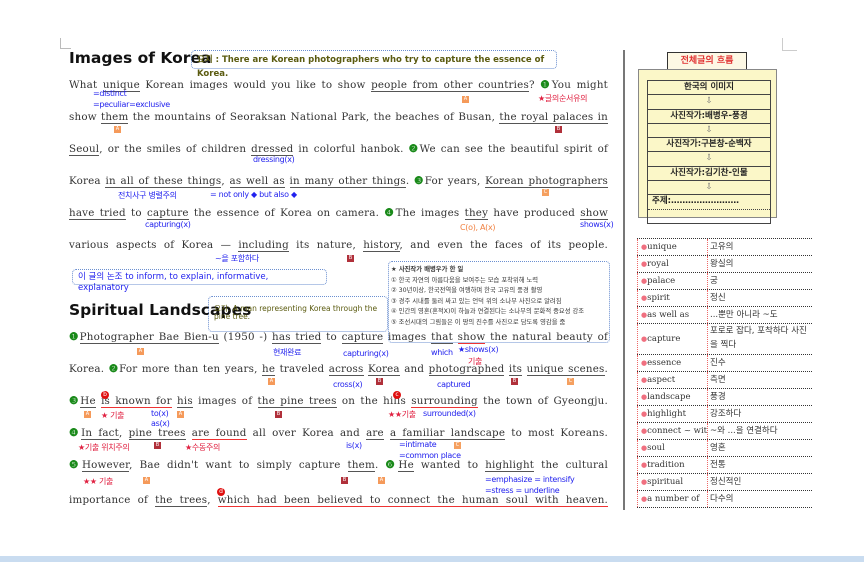 This screenshot has width=864, height=562. I want to click on vocab-english: soul, so click(672, 448).